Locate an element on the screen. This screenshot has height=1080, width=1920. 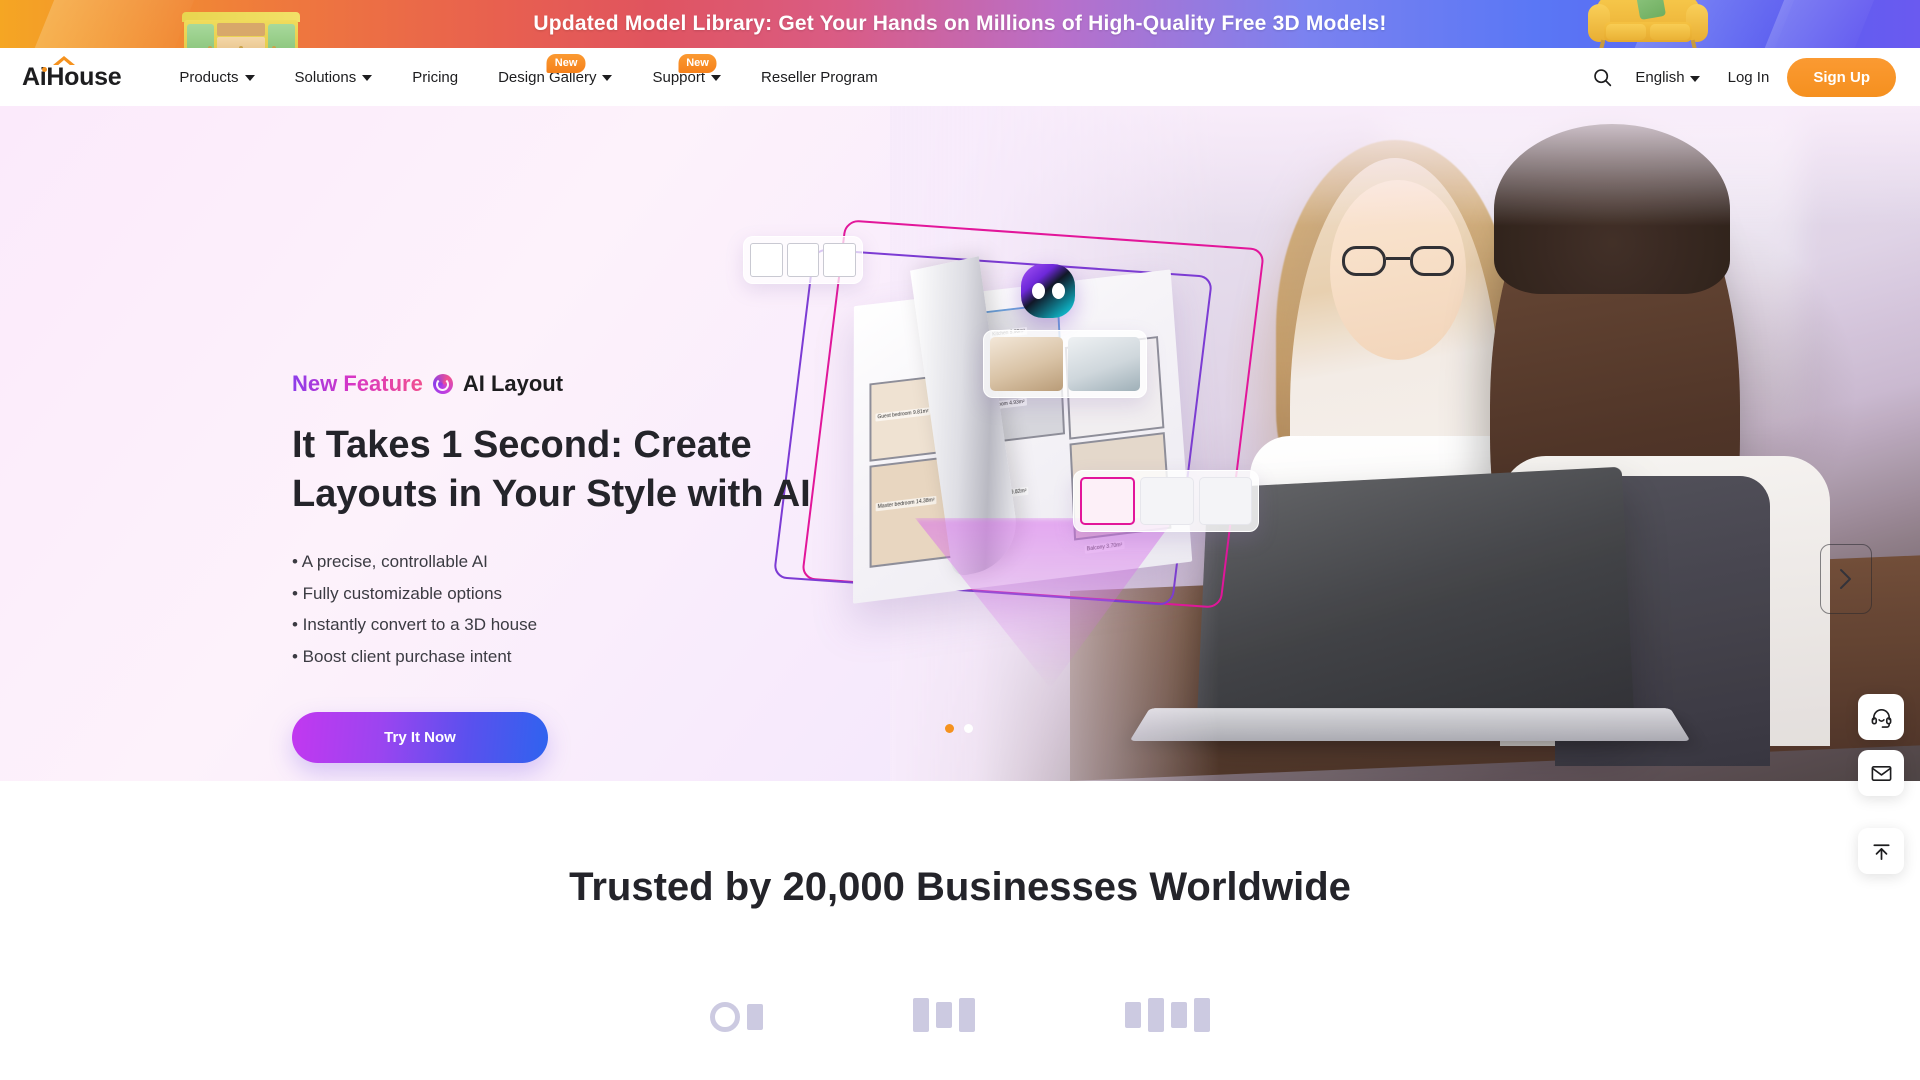
client-logos-row is located at coordinates (960, 1015).